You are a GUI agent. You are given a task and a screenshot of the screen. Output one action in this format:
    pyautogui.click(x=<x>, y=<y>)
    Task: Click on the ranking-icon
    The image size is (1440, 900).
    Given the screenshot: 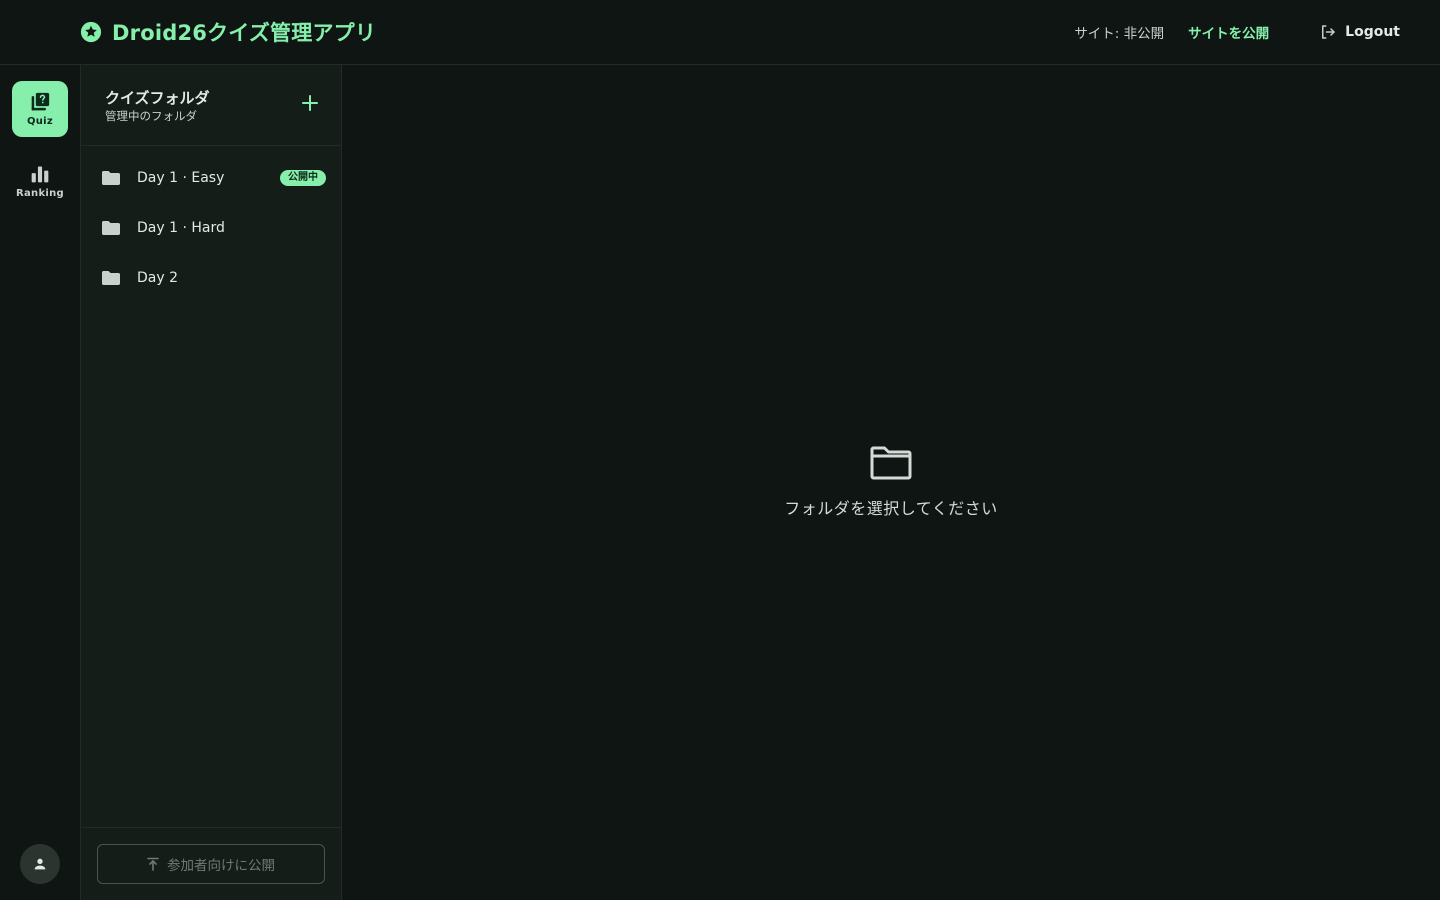 What is the action you would take?
    pyautogui.click(x=40, y=174)
    